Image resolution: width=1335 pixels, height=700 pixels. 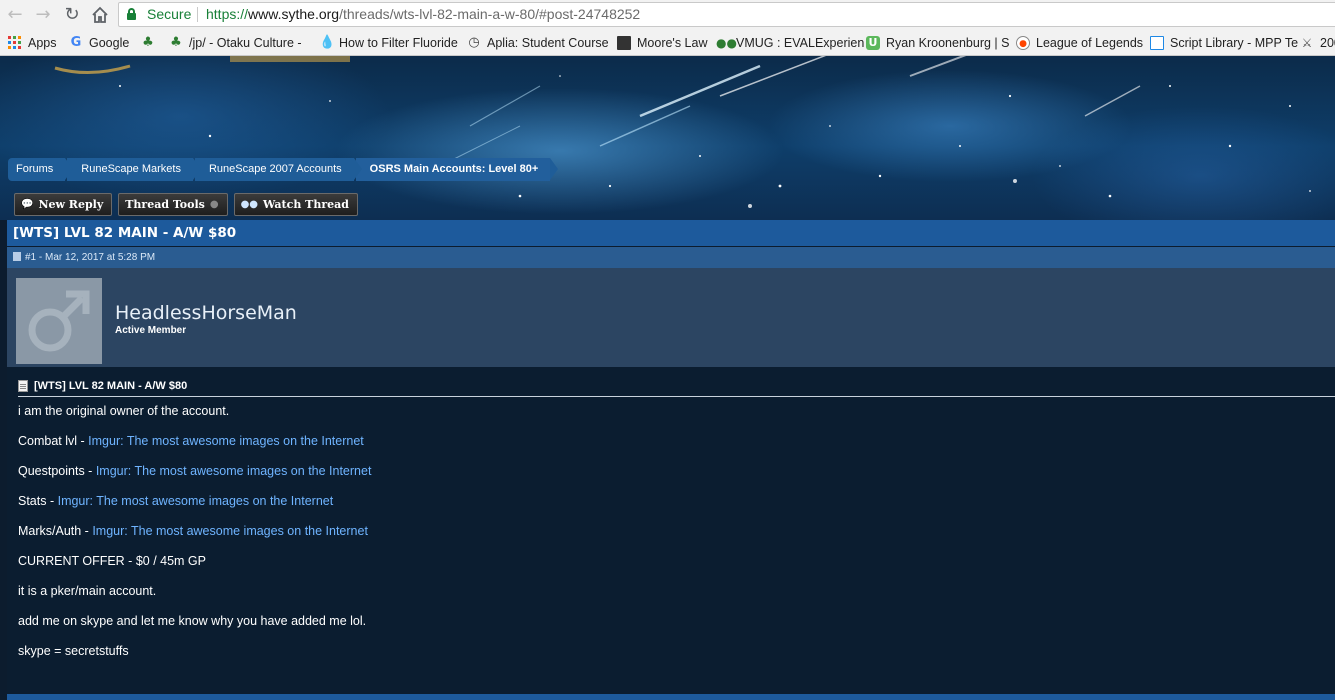 I want to click on post-line: skype = secretstuffs, so click(x=73, y=651).